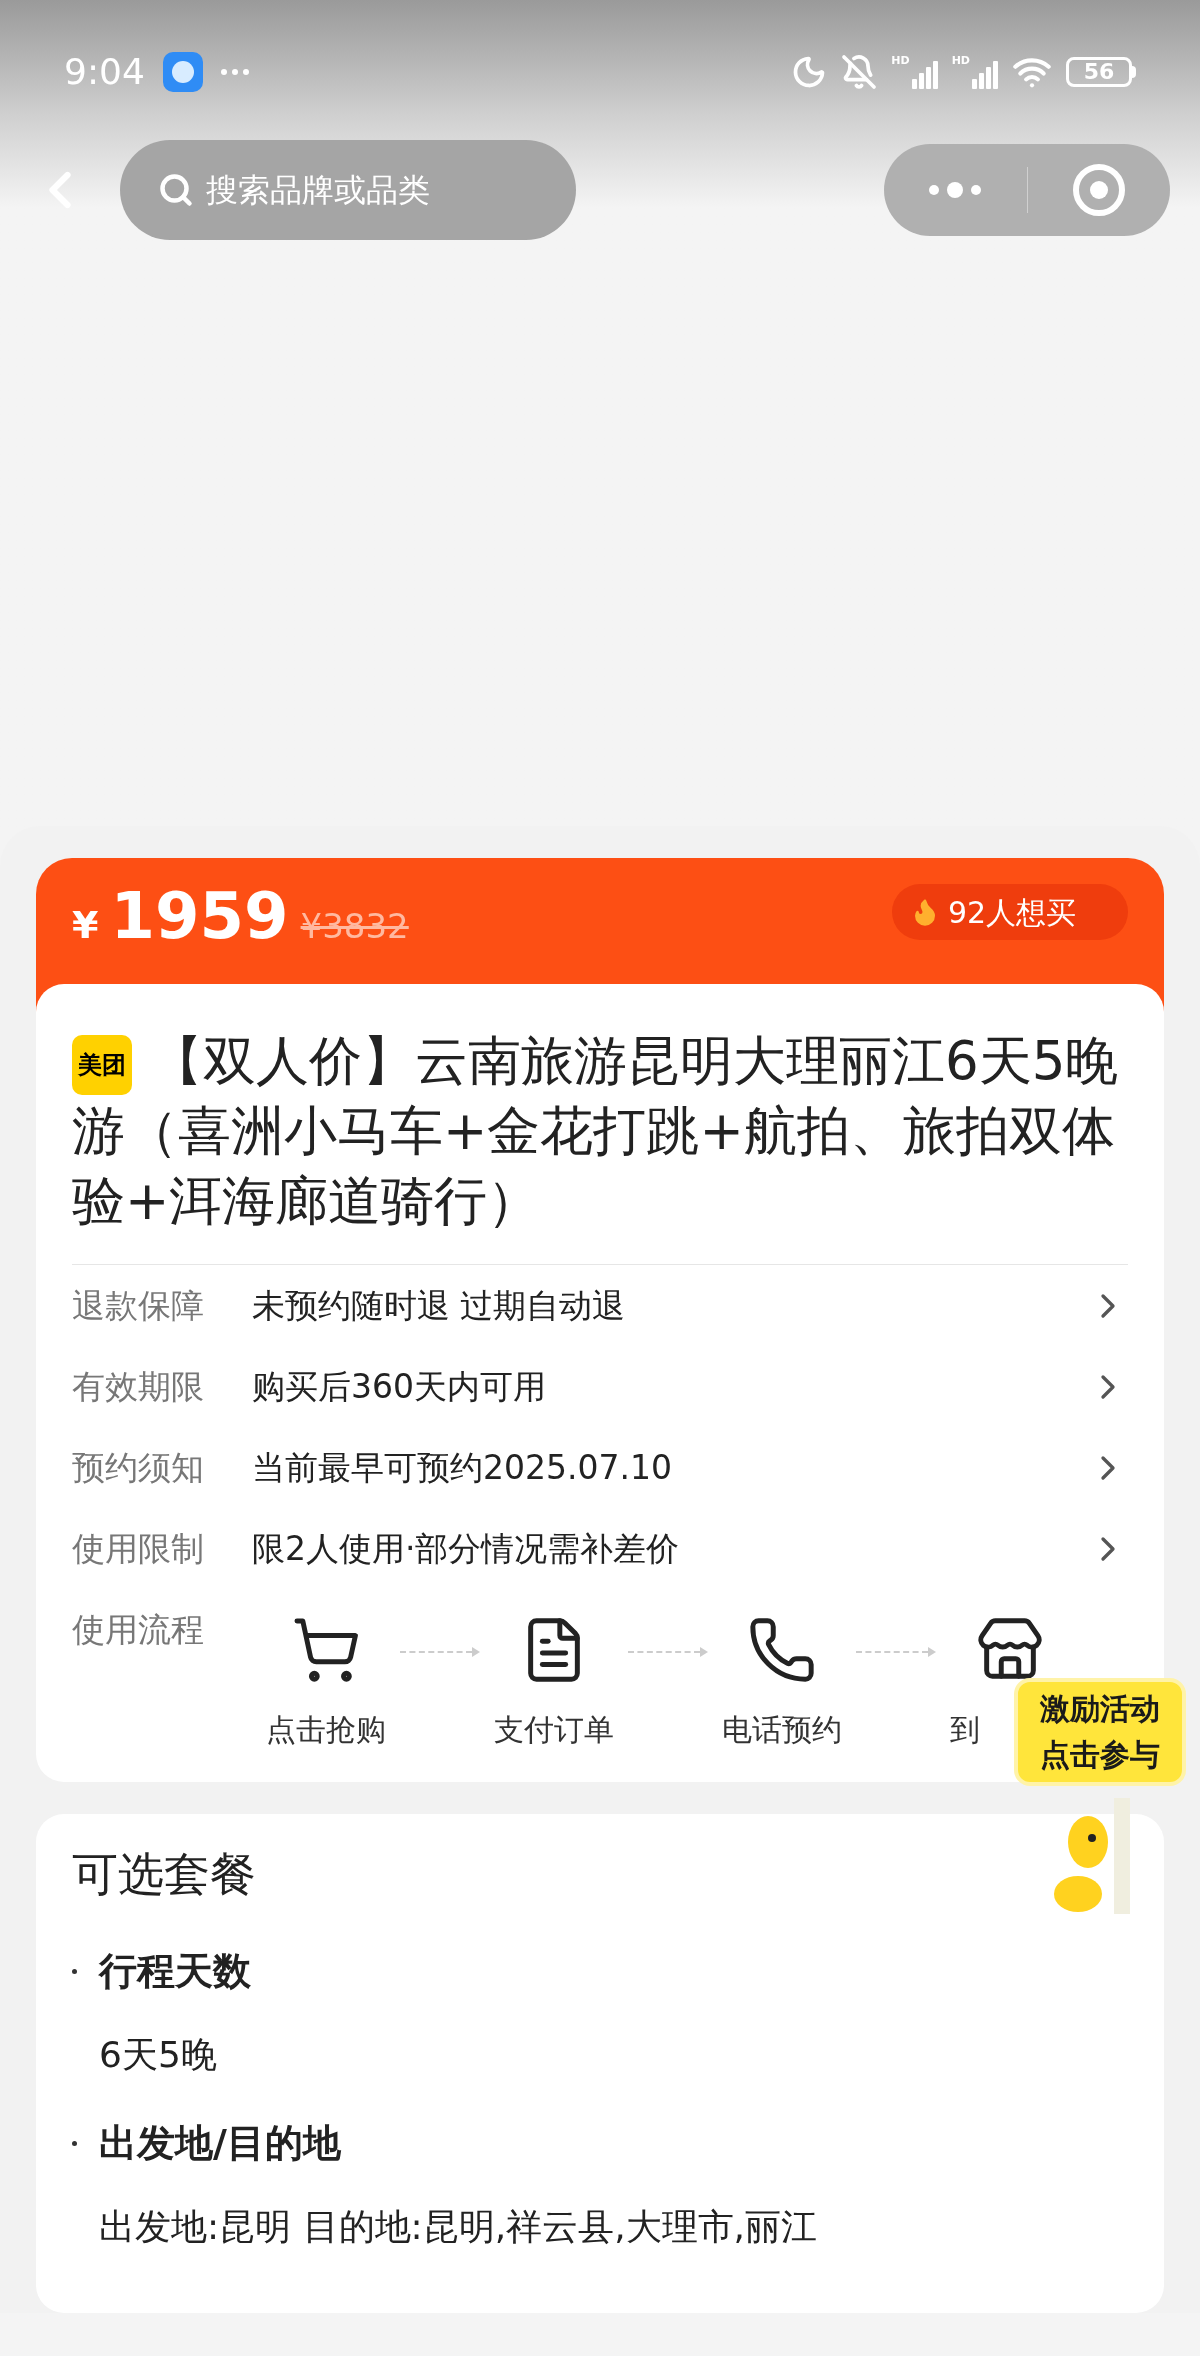 The height and width of the screenshot is (2356, 1200). Describe the element at coordinates (102, 1065) in the screenshot. I see `brand-logo: 美团` at that location.